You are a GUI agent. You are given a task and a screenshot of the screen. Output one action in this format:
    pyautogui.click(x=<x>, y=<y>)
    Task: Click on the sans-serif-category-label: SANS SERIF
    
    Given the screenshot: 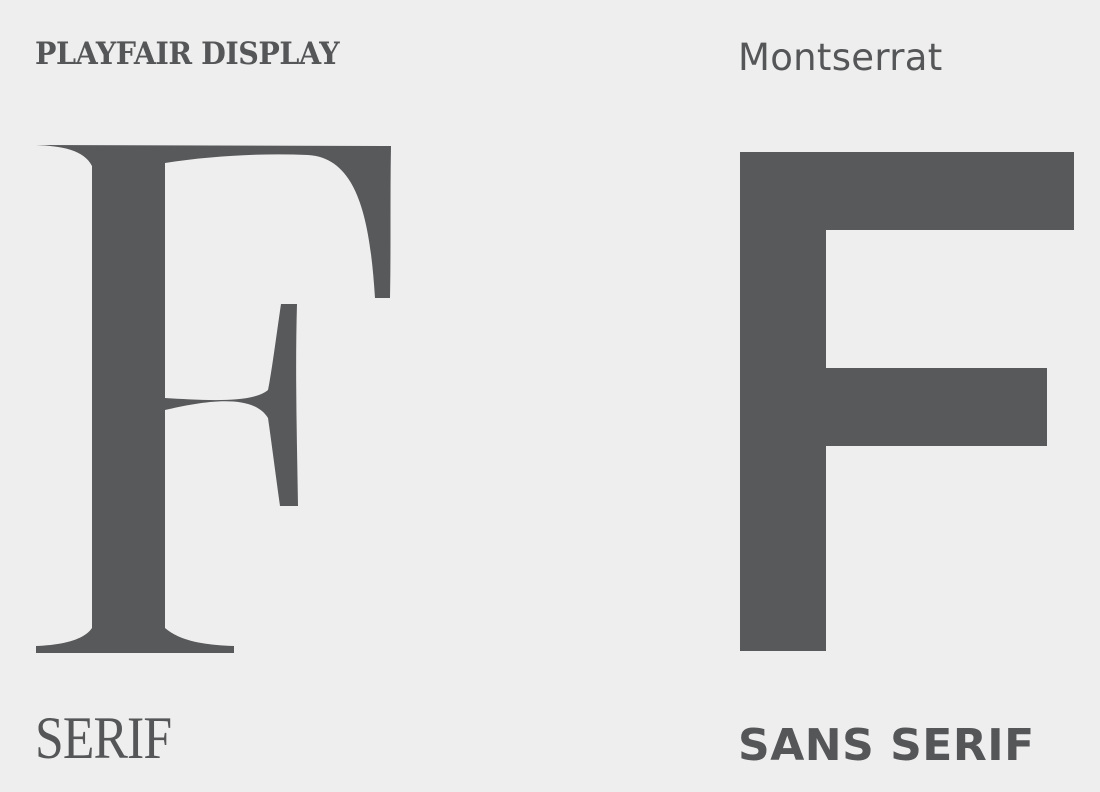 What is the action you would take?
    pyautogui.click(x=886, y=745)
    